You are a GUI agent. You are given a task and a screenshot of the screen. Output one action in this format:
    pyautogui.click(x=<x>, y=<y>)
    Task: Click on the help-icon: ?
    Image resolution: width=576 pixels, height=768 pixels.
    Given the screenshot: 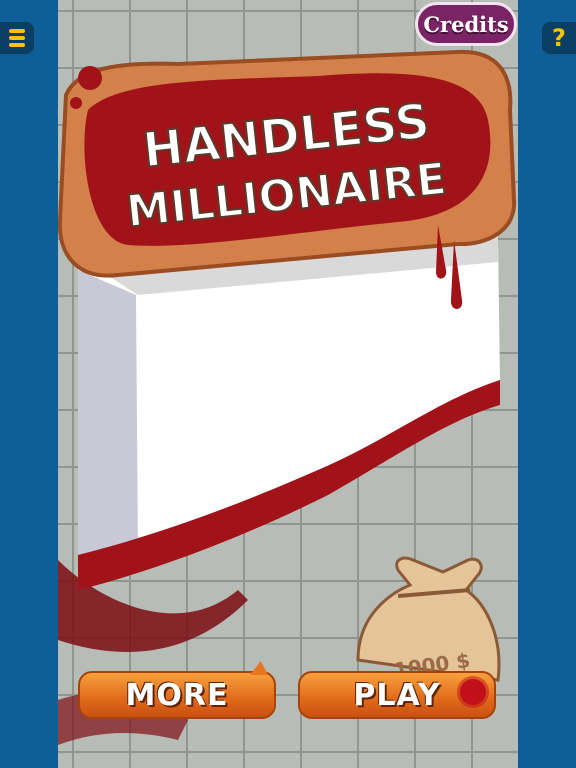 What is the action you would take?
    pyautogui.click(x=559, y=38)
    